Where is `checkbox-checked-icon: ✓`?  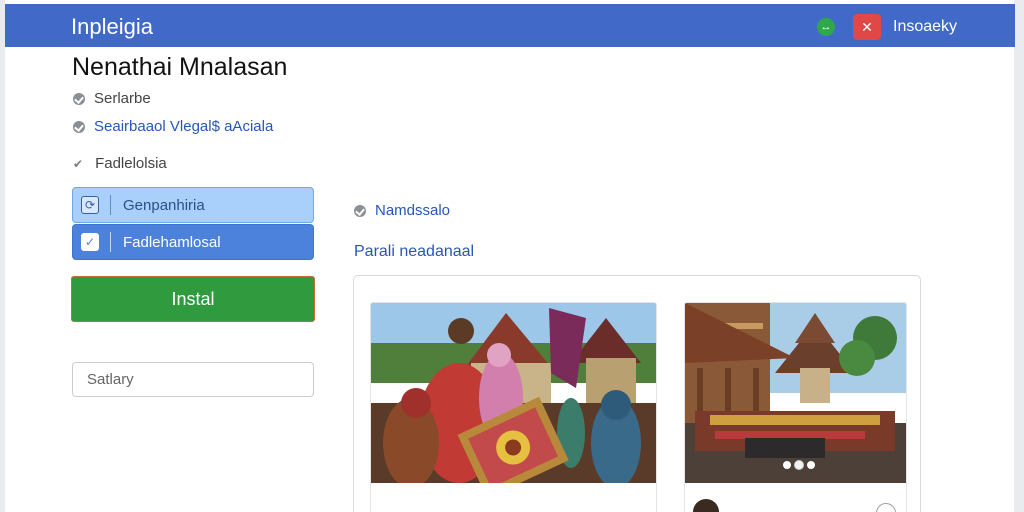 checkbox-checked-icon: ✓ is located at coordinates (90, 242).